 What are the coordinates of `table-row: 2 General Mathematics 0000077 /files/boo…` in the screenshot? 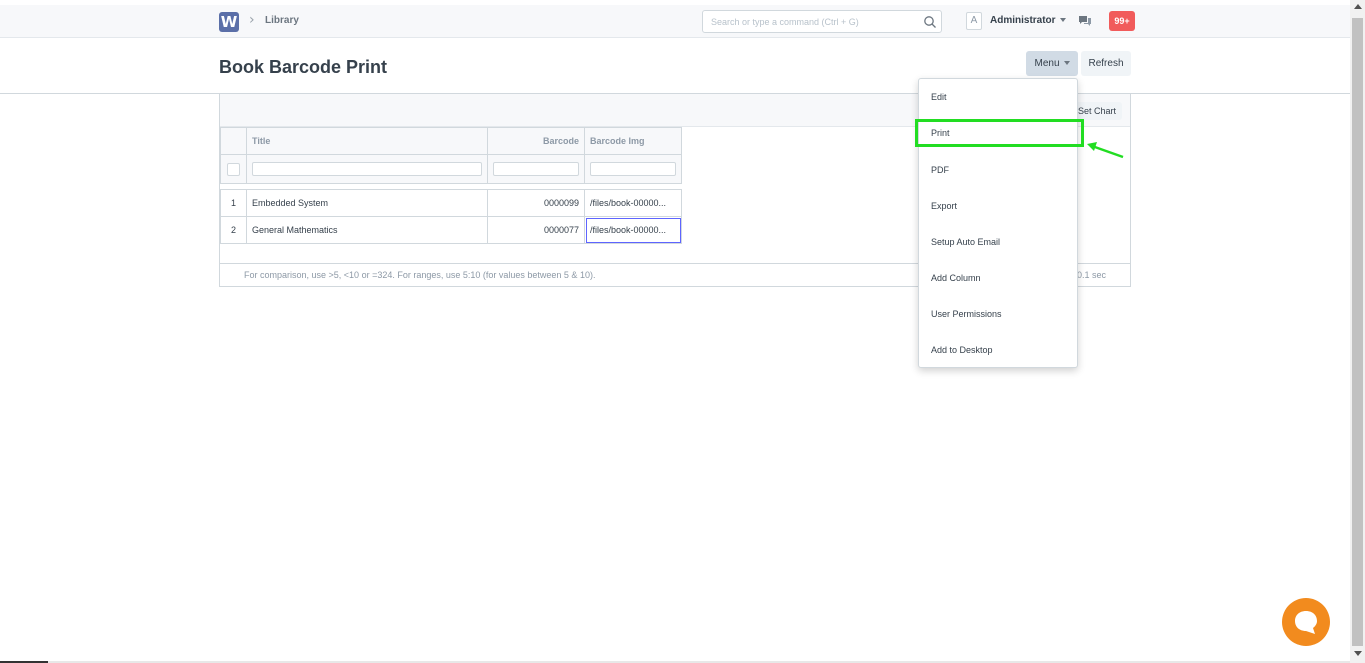 It's located at (451, 230).